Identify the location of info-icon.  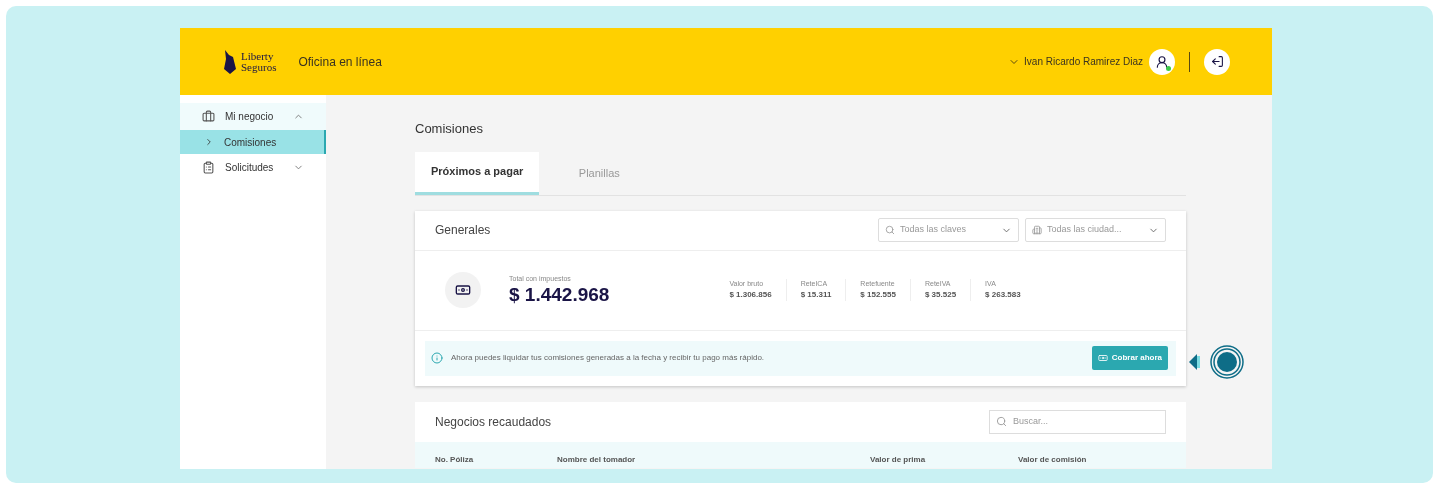
(437, 358).